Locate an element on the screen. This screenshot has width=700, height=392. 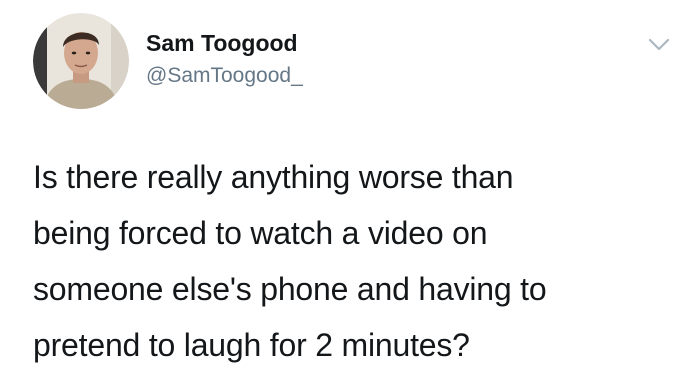
tweet-text-line: someone else's phone and having to is located at coordinates (290, 289).